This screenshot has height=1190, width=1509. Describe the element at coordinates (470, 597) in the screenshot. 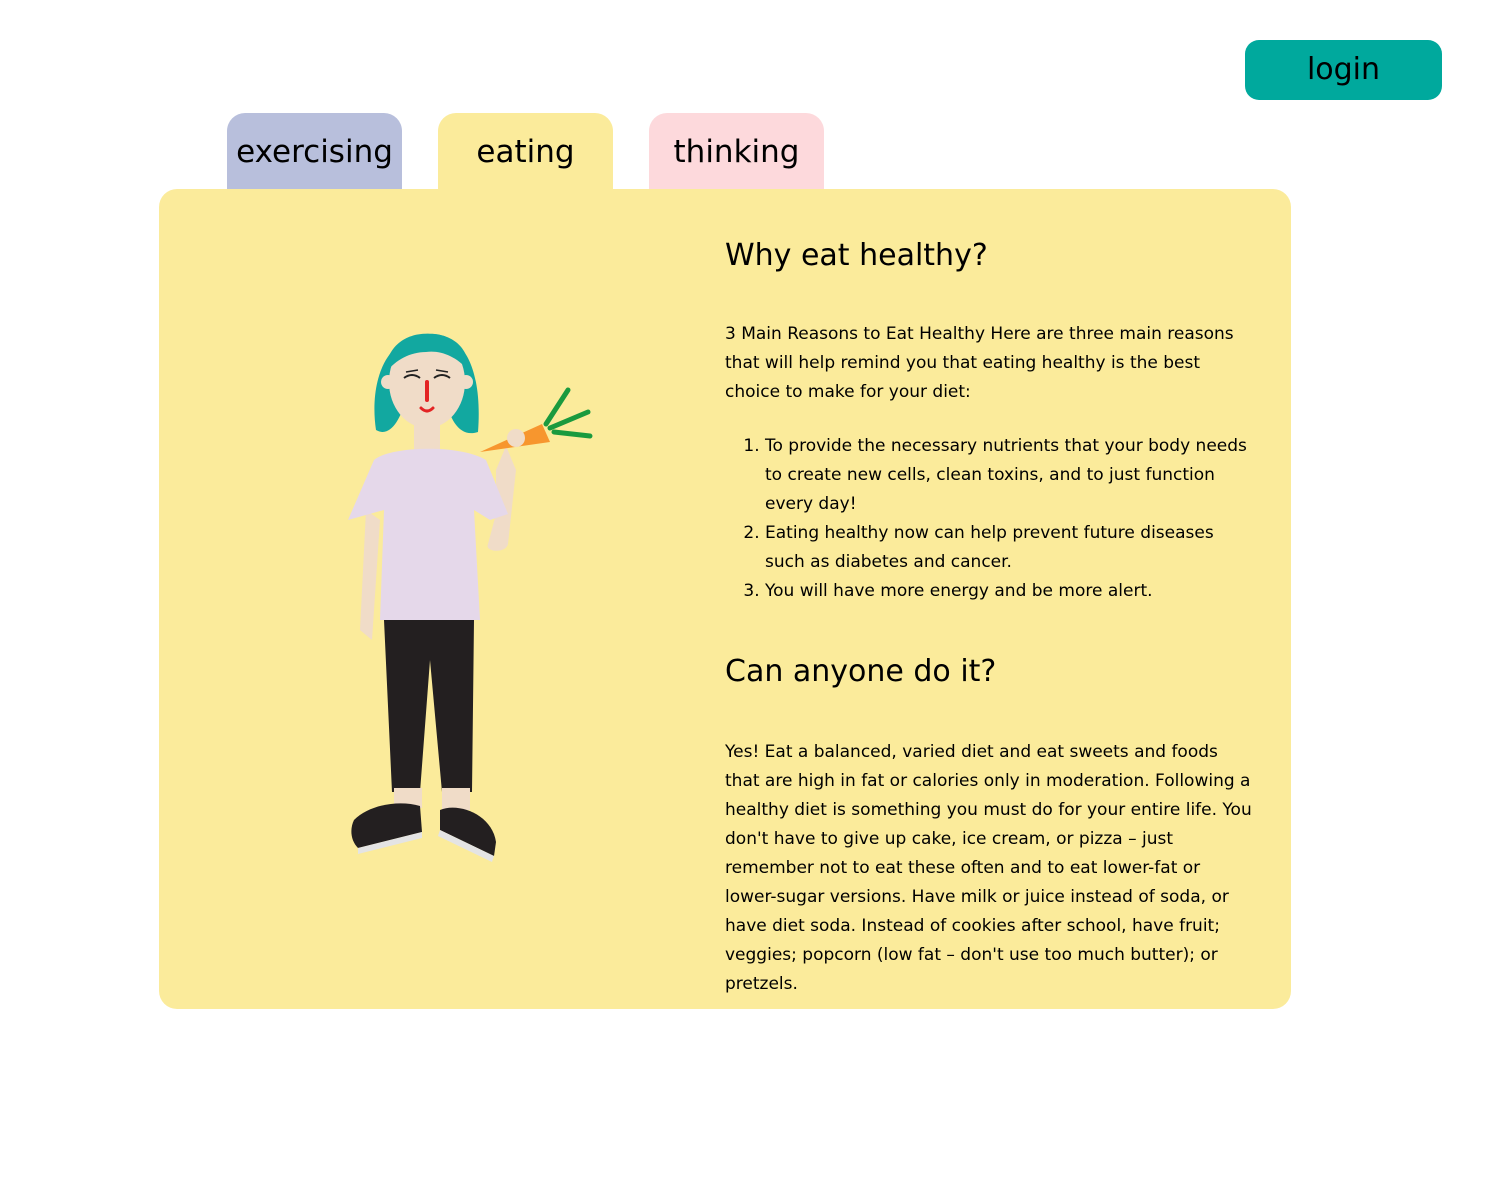

I see `person-eating-carrot-illustration` at that location.